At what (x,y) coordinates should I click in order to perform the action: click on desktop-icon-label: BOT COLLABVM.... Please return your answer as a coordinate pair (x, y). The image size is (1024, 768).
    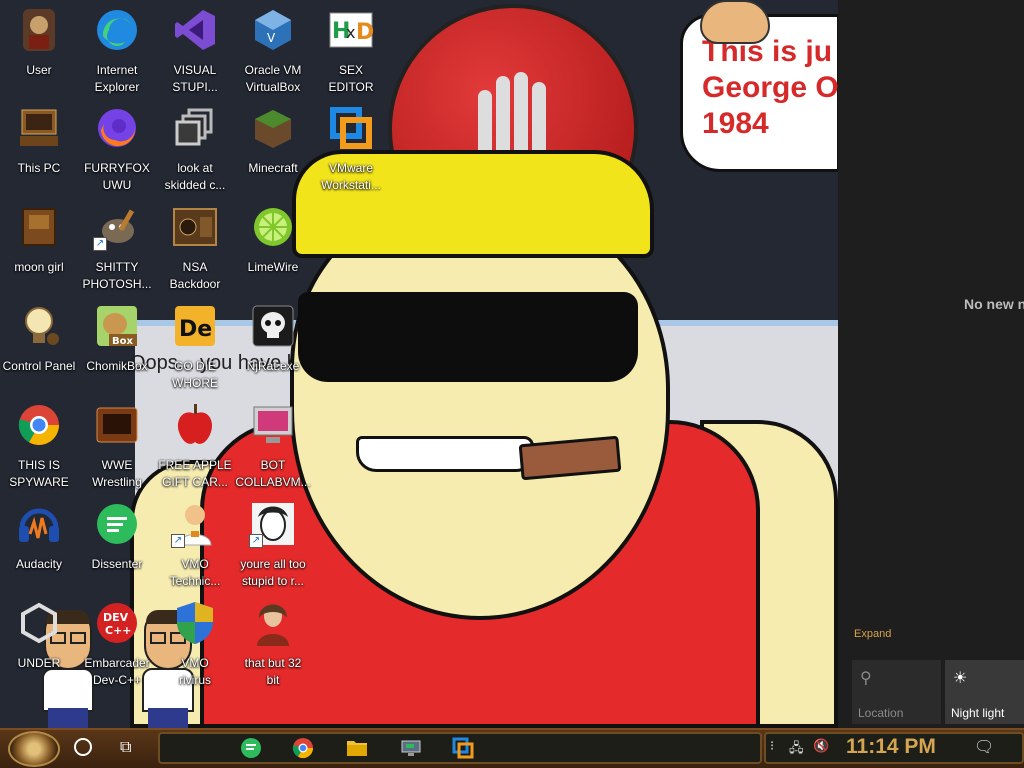
    Looking at the image, I should click on (273, 473).